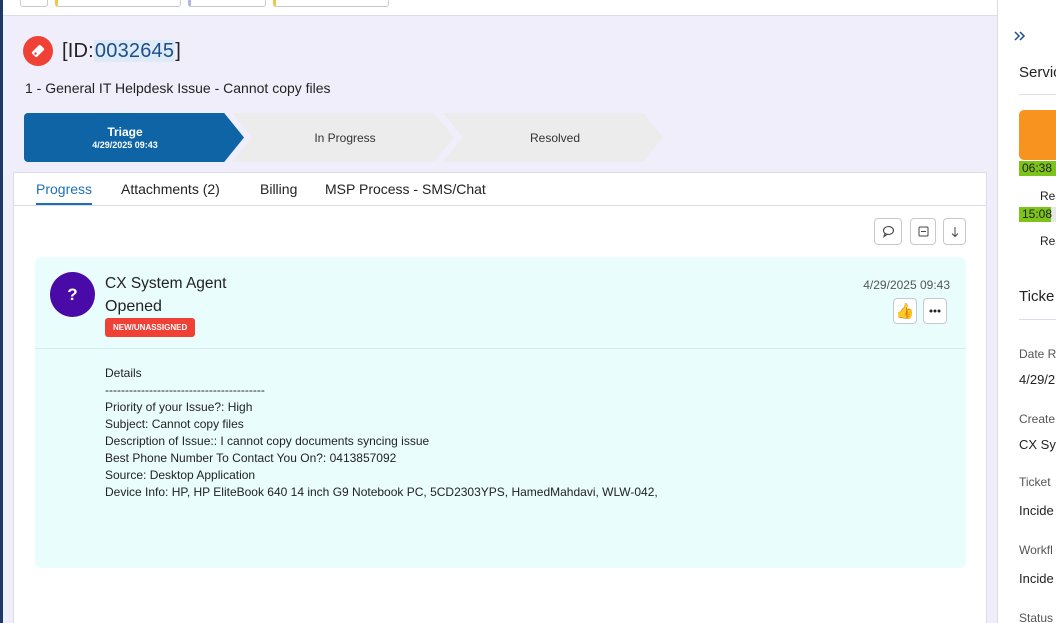 This screenshot has width=1056, height=623. I want to click on comment-icon, so click(888, 231).